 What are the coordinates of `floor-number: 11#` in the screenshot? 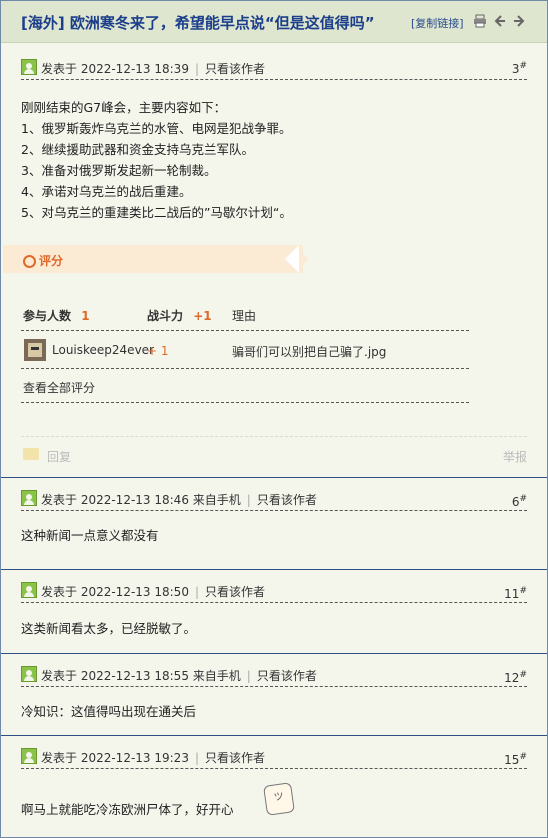 It's located at (515, 593).